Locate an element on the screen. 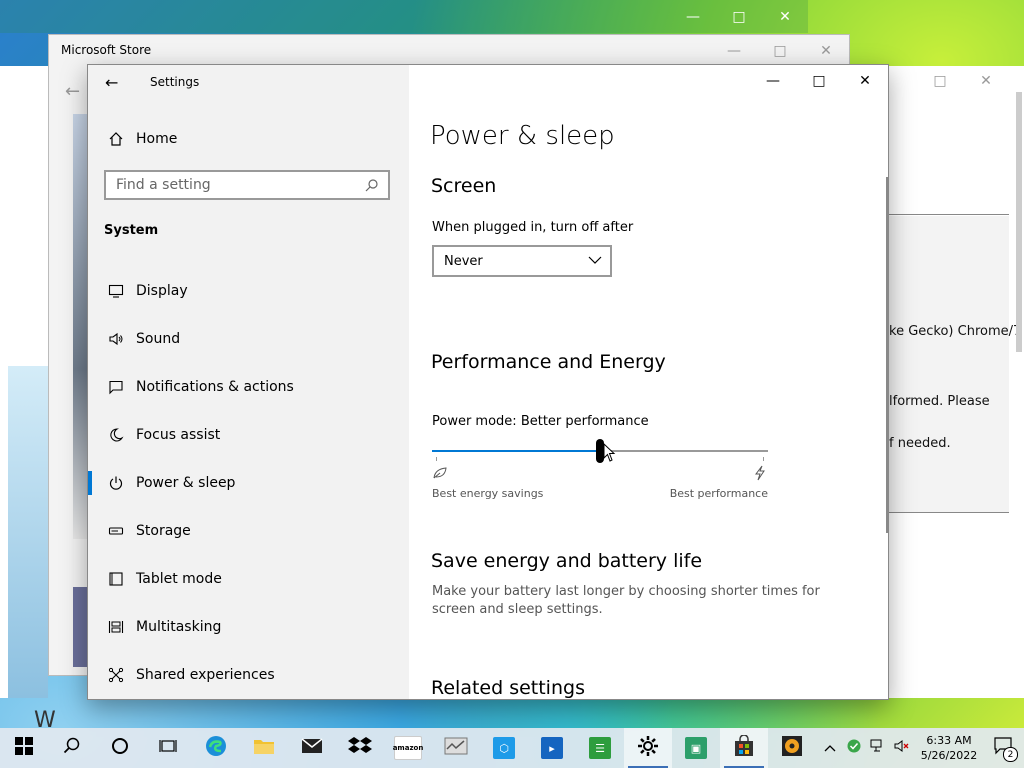  notification-count-badge: 2 is located at coordinates (1010, 754).